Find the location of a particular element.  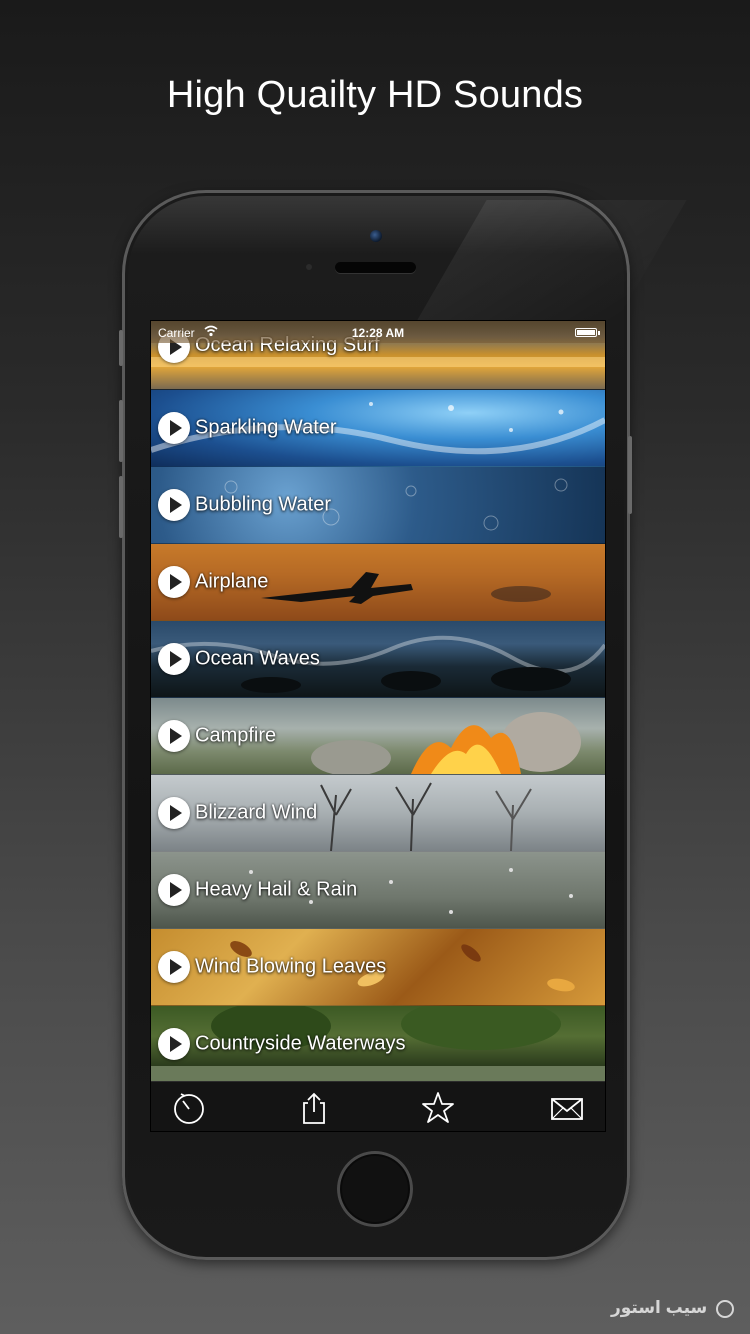

battery-icon is located at coordinates (587, 332).